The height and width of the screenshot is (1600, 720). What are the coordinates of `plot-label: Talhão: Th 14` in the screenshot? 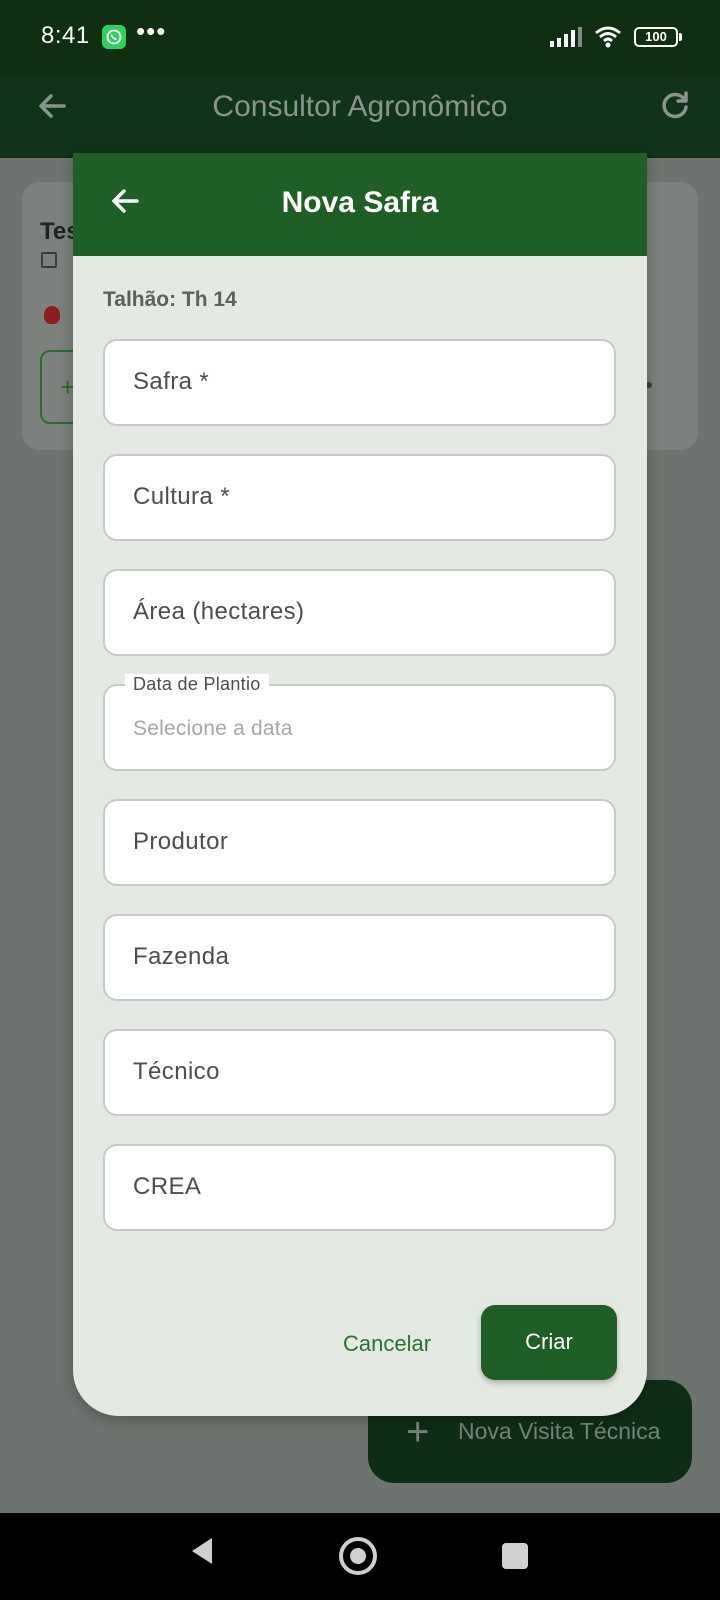 It's located at (170, 299).